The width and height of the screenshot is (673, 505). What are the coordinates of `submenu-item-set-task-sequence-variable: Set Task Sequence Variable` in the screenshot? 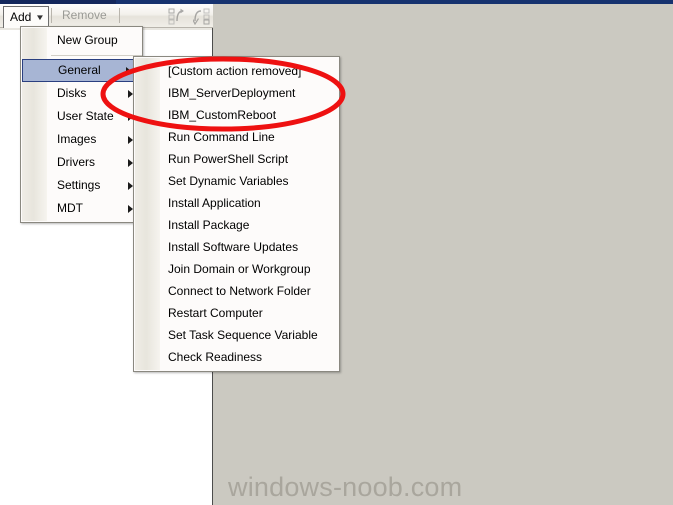 It's located at (236, 335).